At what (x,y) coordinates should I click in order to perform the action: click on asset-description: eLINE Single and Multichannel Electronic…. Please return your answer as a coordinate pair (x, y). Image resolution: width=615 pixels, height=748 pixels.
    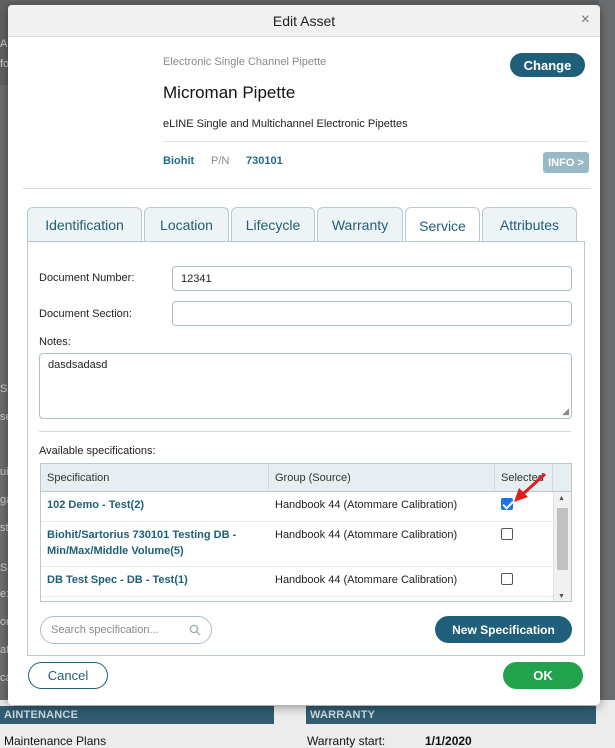
    Looking at the image, I should click on (285, 124).